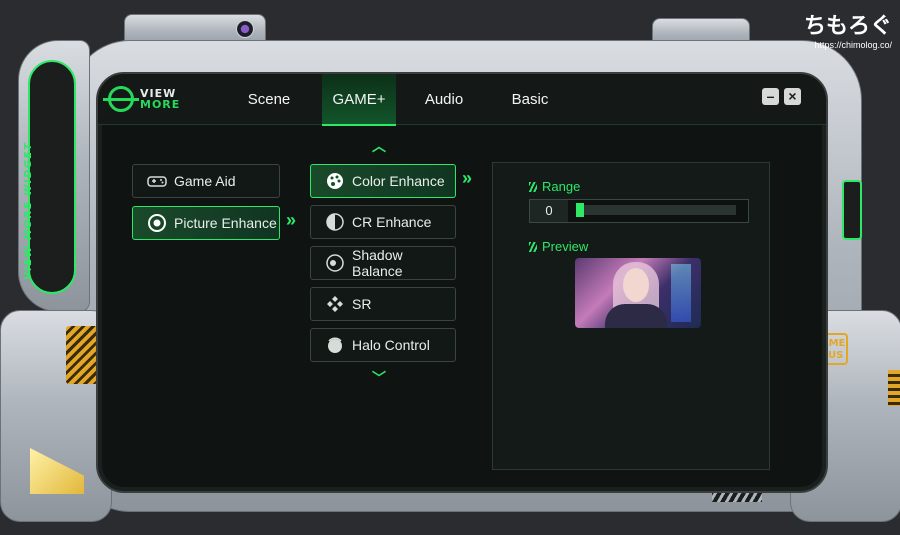 The height and width of the screenshot is (535, 900). What do you see at coordinates (359, 100) in the screenshot?
I see `tab-game-plus: GAME+` at bounding box center [359, 100].